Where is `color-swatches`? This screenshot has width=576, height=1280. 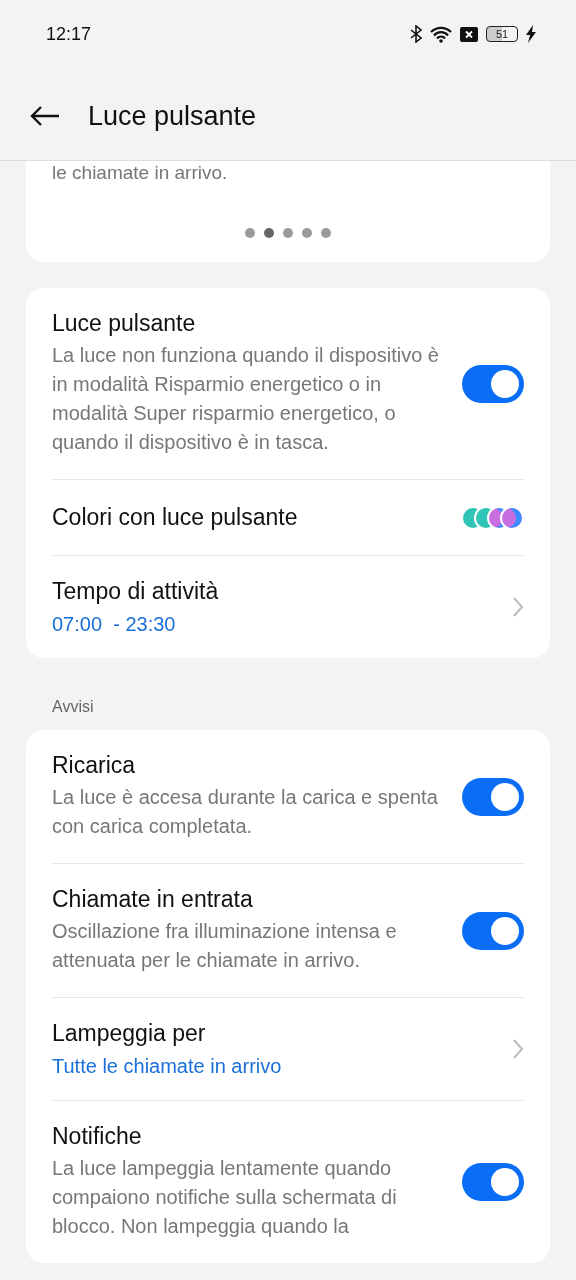
color-swatches is located at coordinates (492, 517).